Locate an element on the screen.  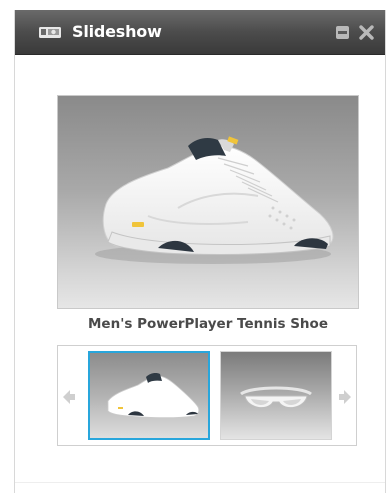
slide-caption: Men's PowerPlayer Tennis Shoe is located at coordinates (208, 324).